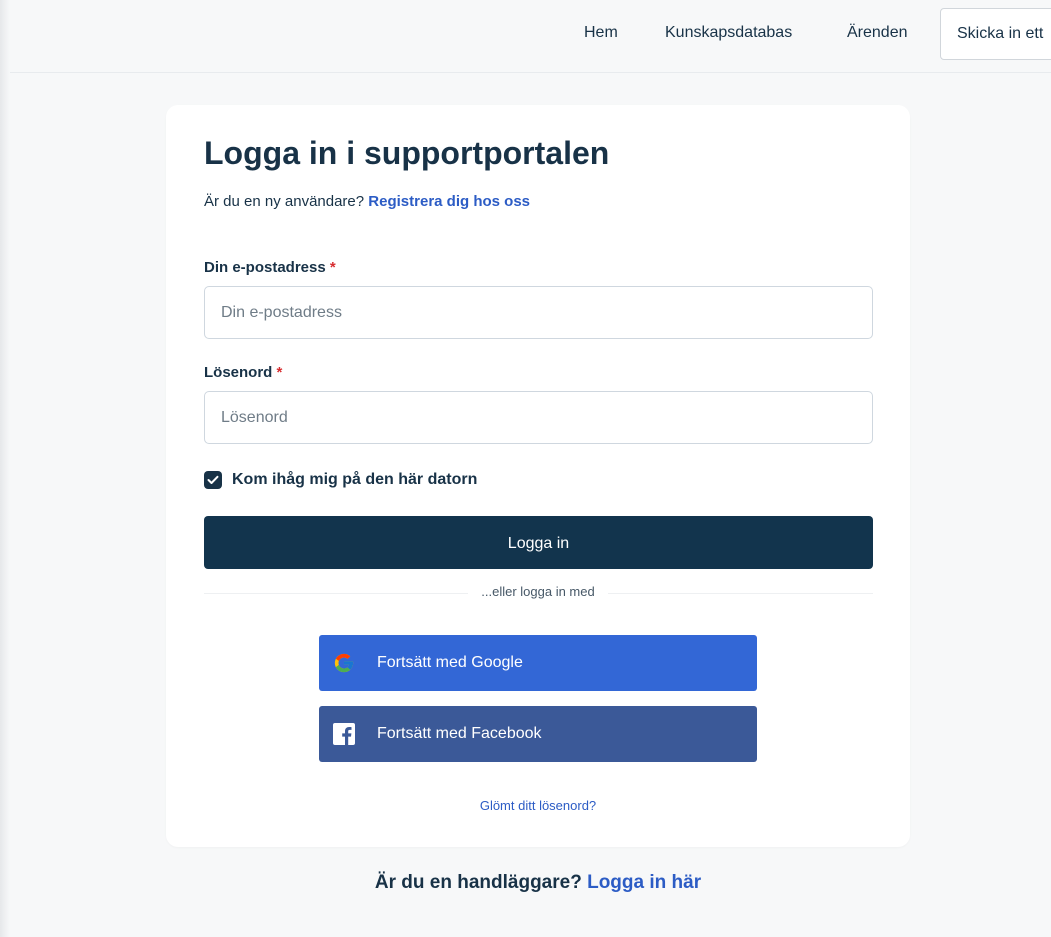  I want to click on email-label-text: Din e-postadress, so click(265, 267).